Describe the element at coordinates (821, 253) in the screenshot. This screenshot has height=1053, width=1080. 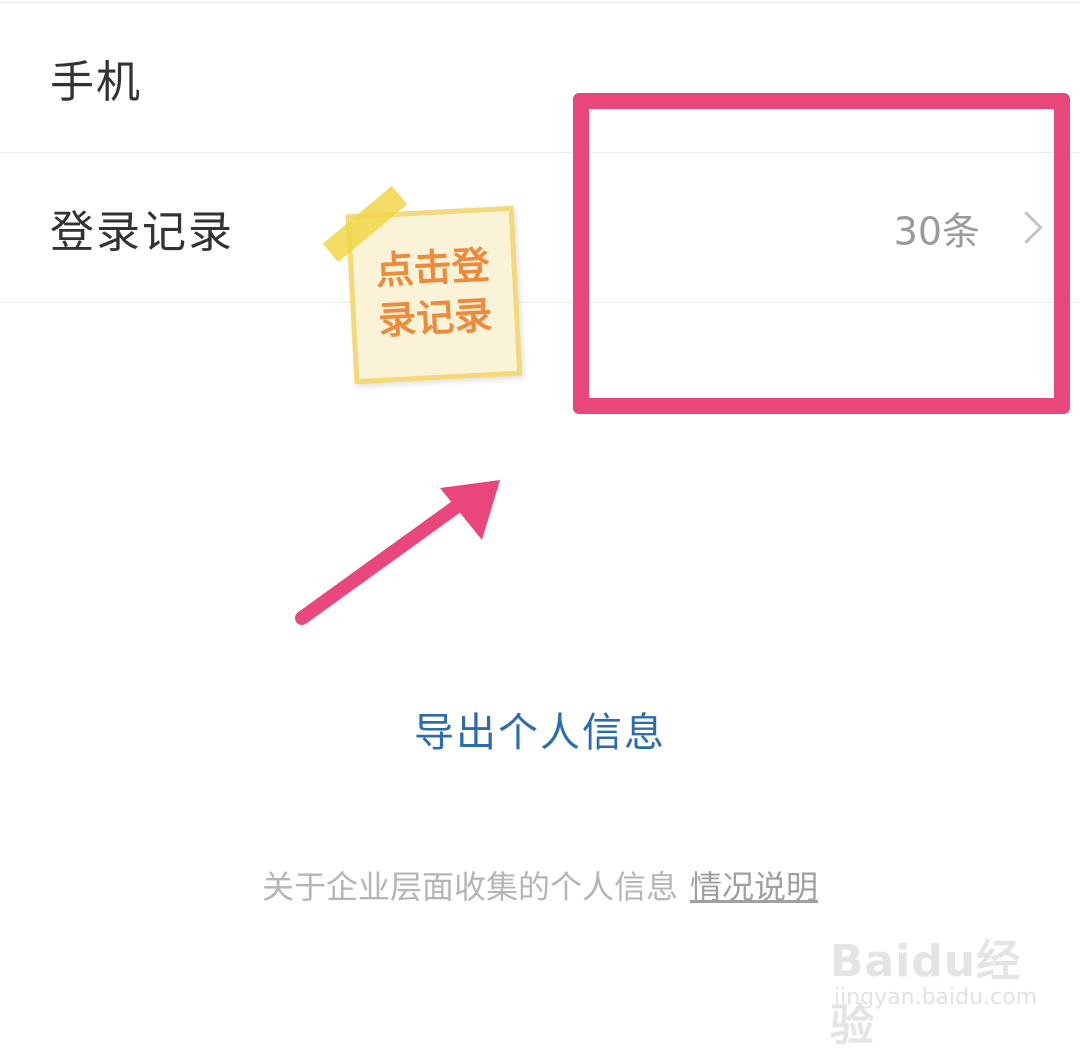
I see `highlight-box` at that location.